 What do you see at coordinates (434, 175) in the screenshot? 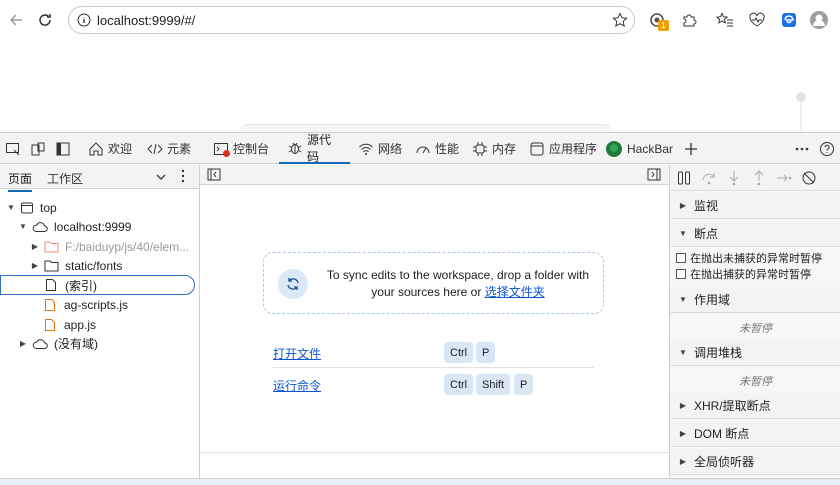
I see `editor-tabbar` at bounding box center [434, 175].